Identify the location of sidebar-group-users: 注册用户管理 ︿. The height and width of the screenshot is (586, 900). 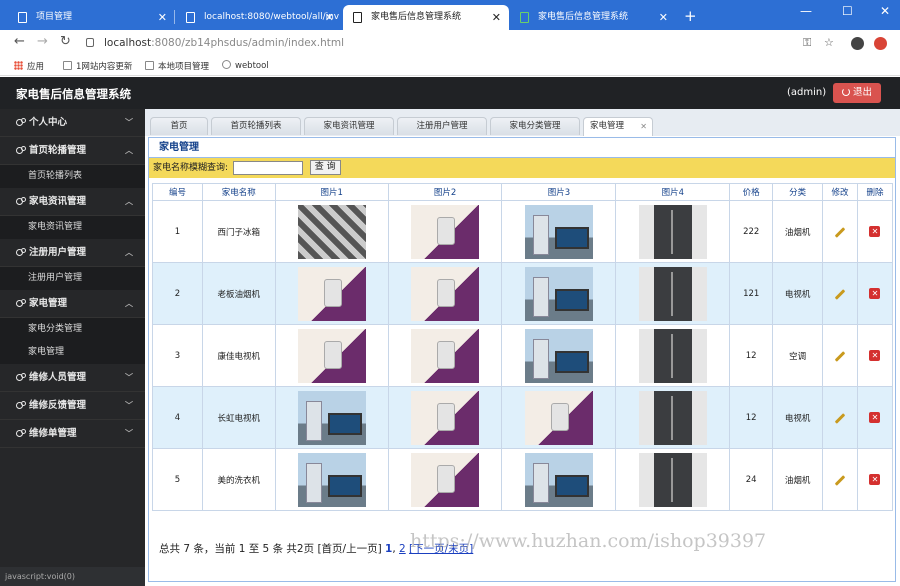
(72, 253).